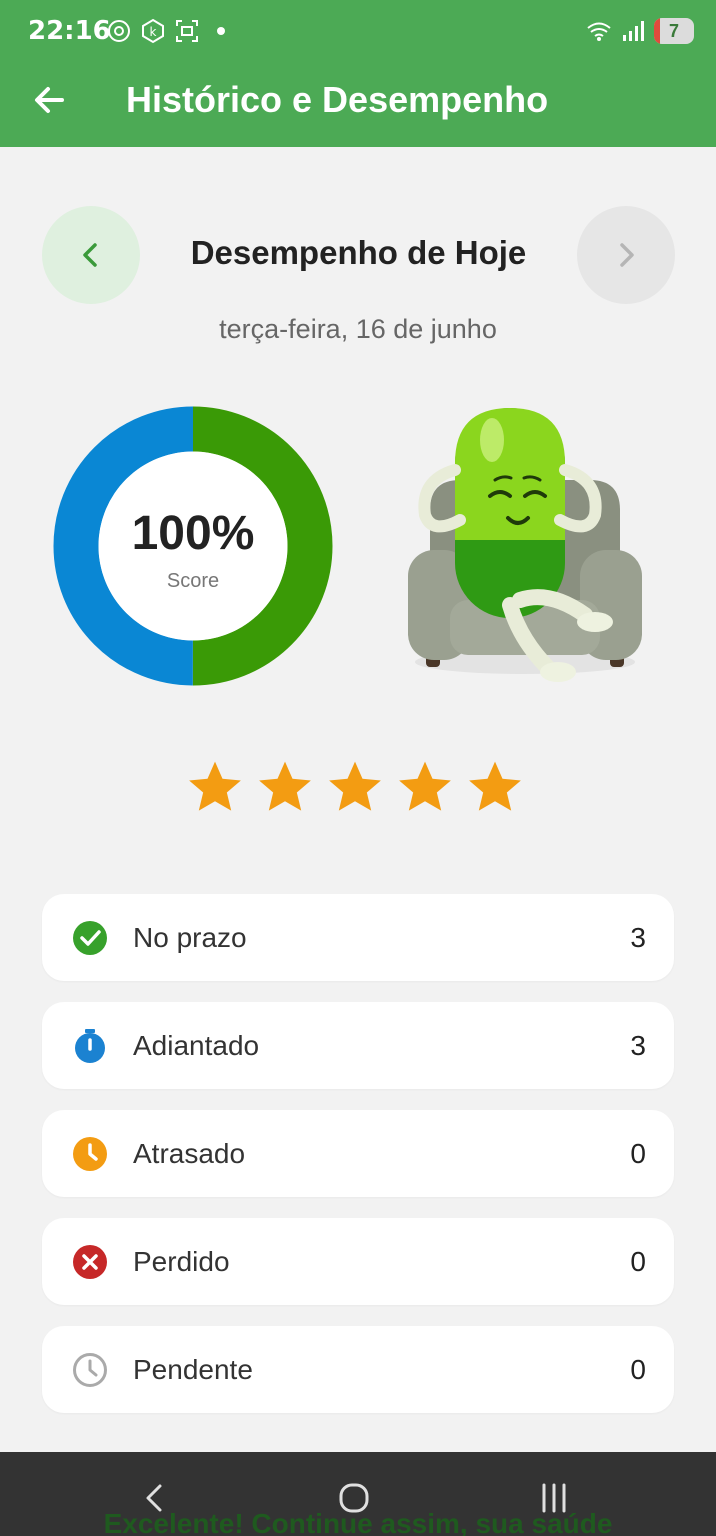 This screenshot has height=1536, width=716. Describe the element at coordinates (358, 252) in the screenshot. I see `day-title: Desempenho de Hoje` at that location.